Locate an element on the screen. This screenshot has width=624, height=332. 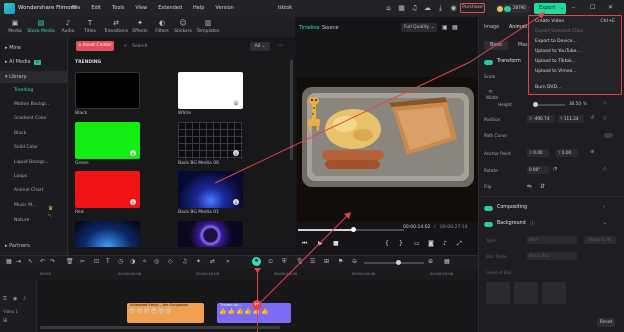
arrow-head is located at coordinates (541, 15).